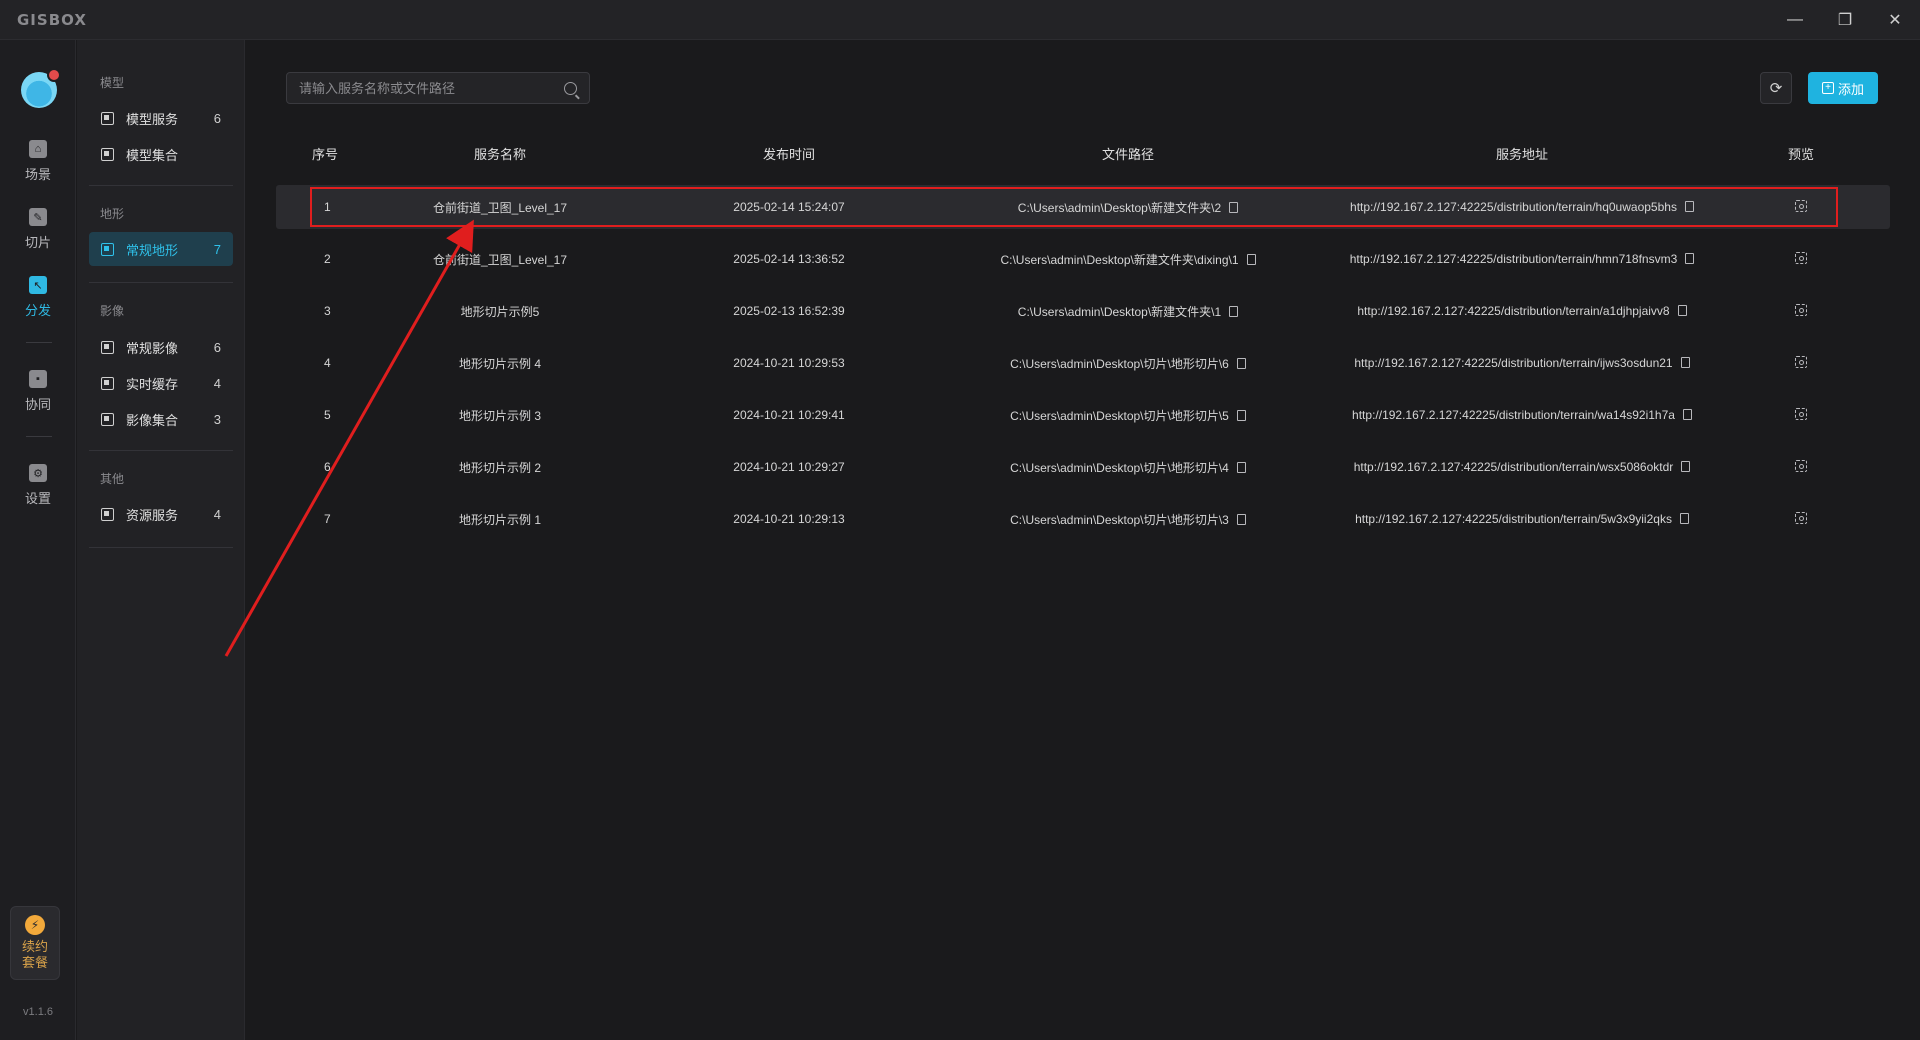 The height and width of the screenshot is (1040, 1920). What do you see at coordinates (112, 311) in the screenshot?
I see `group-title-imagery: 影像` at bounding box center [112, 311].